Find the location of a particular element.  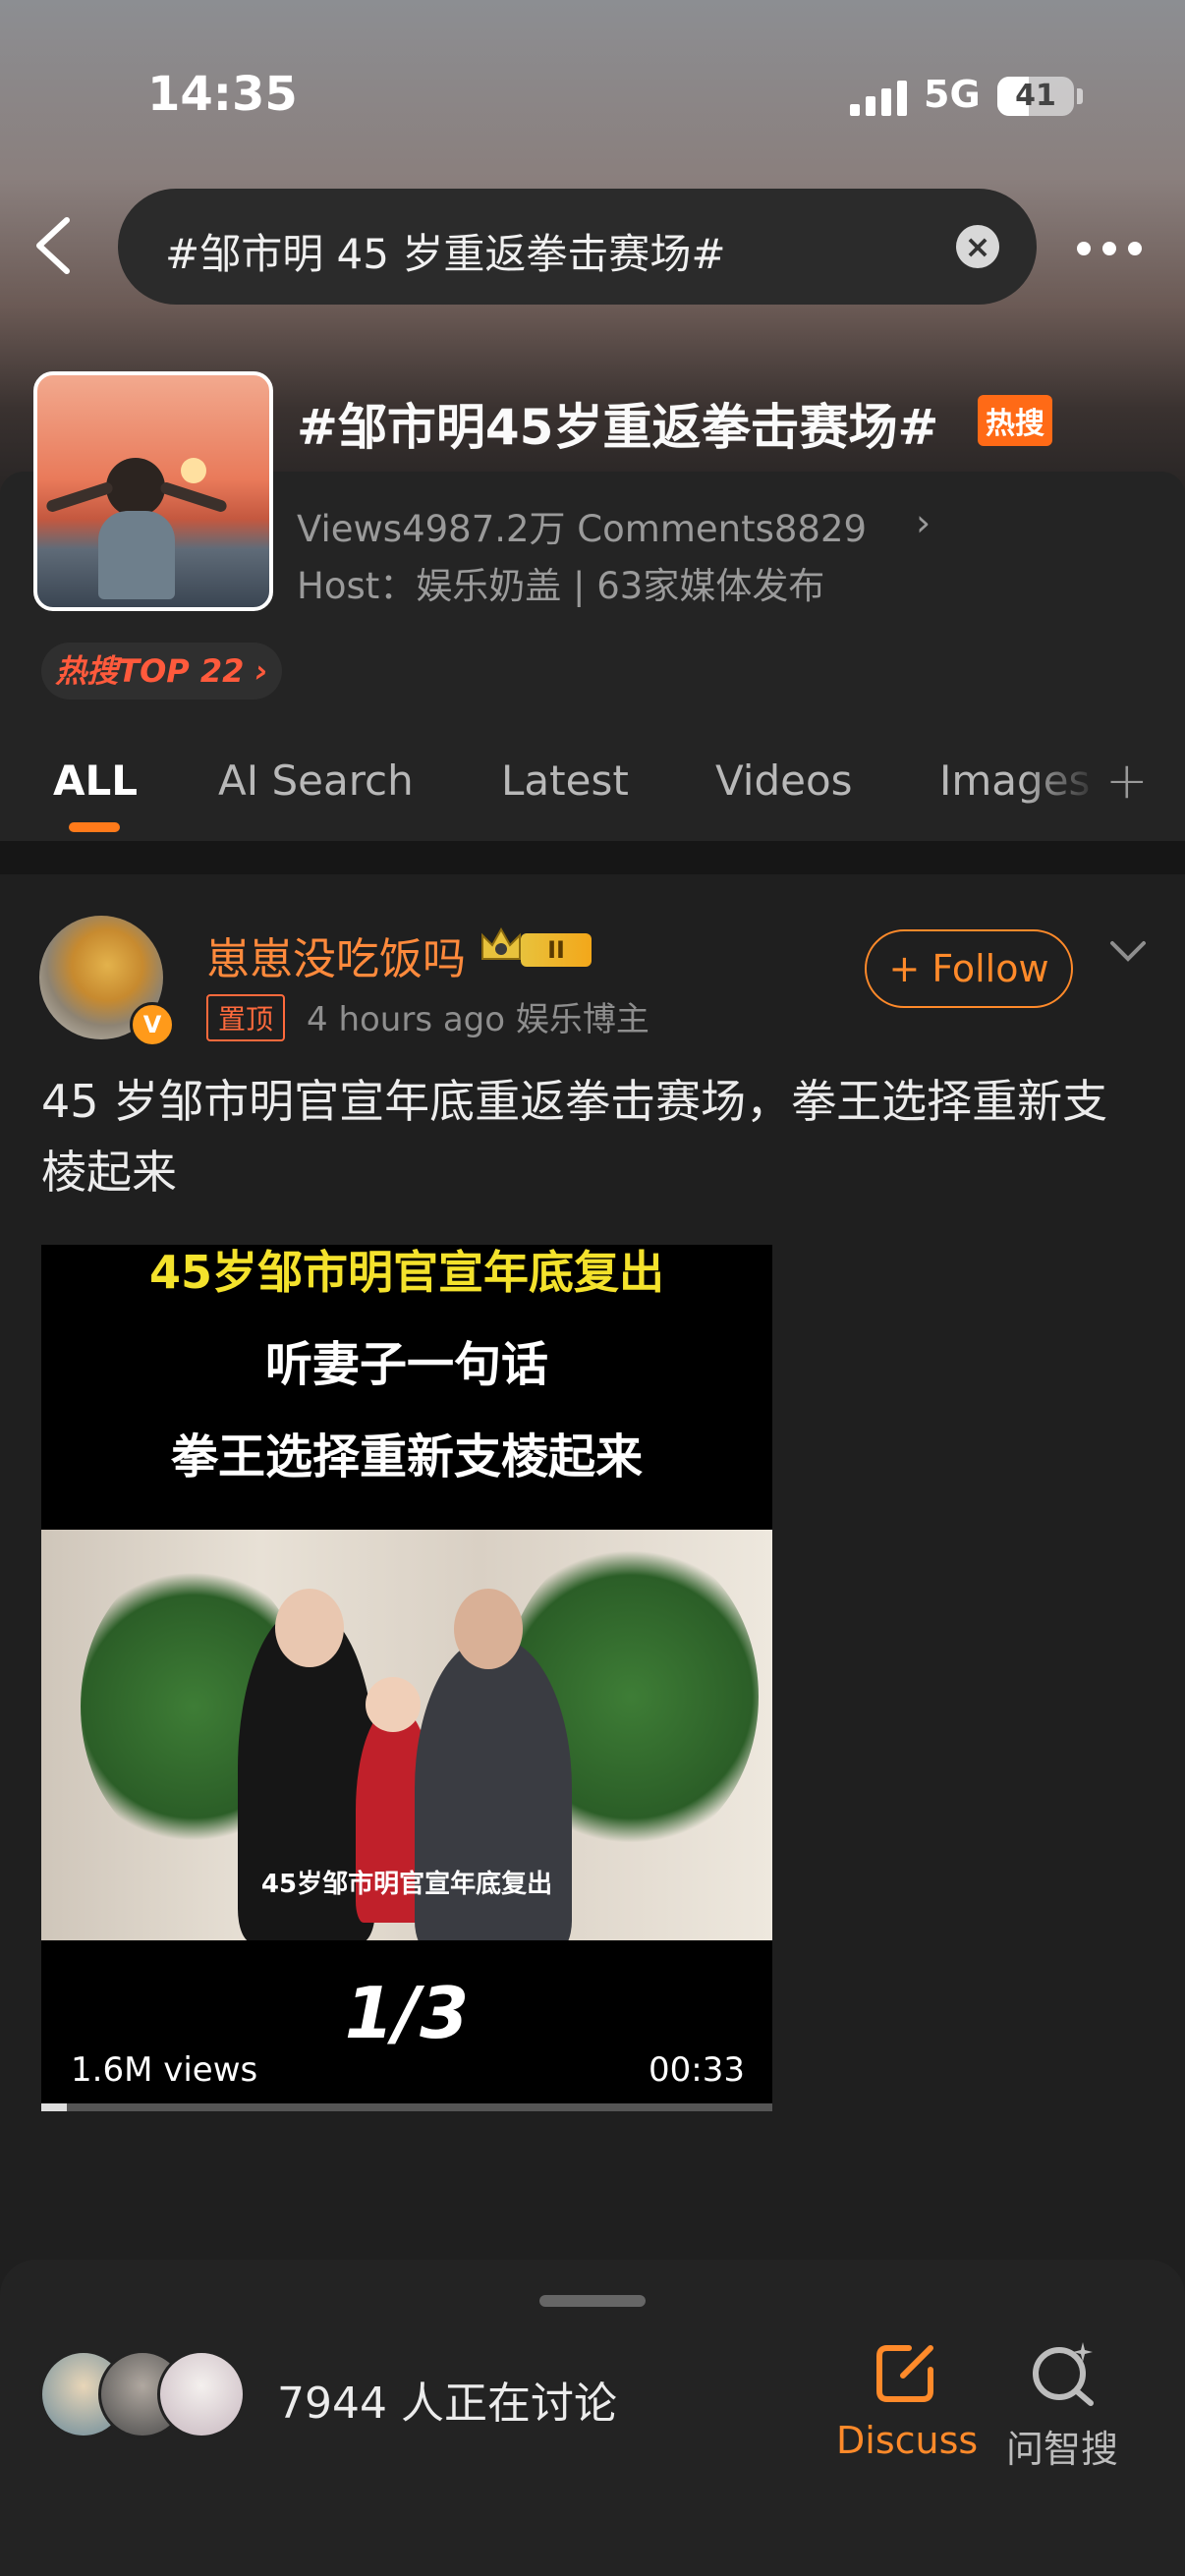

search-bar: #邹市明 45 岁重返拳击赛场# × is located at coordinates (577, 247).